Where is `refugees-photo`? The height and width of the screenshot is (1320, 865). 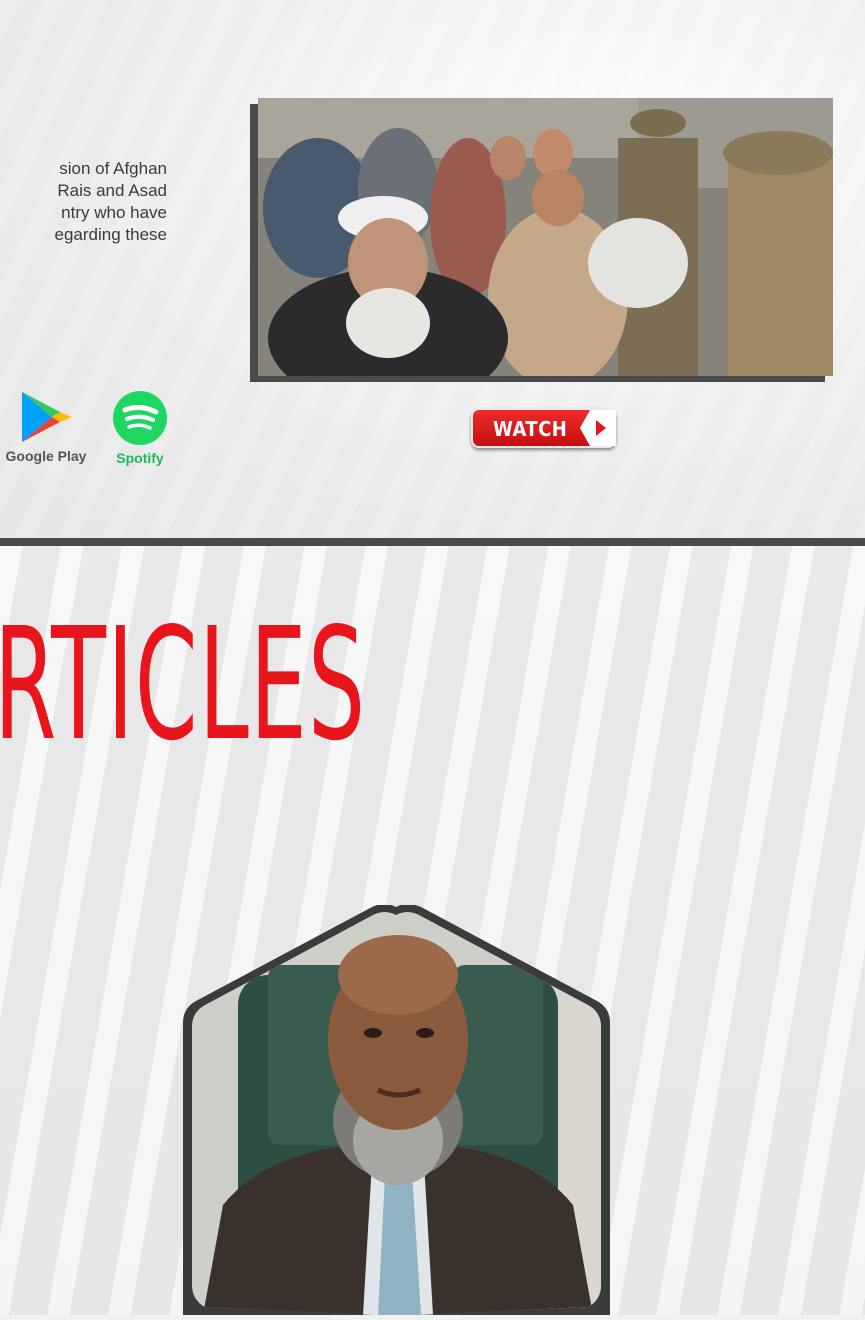 refugees-photo is located at coordinates (545, 237).